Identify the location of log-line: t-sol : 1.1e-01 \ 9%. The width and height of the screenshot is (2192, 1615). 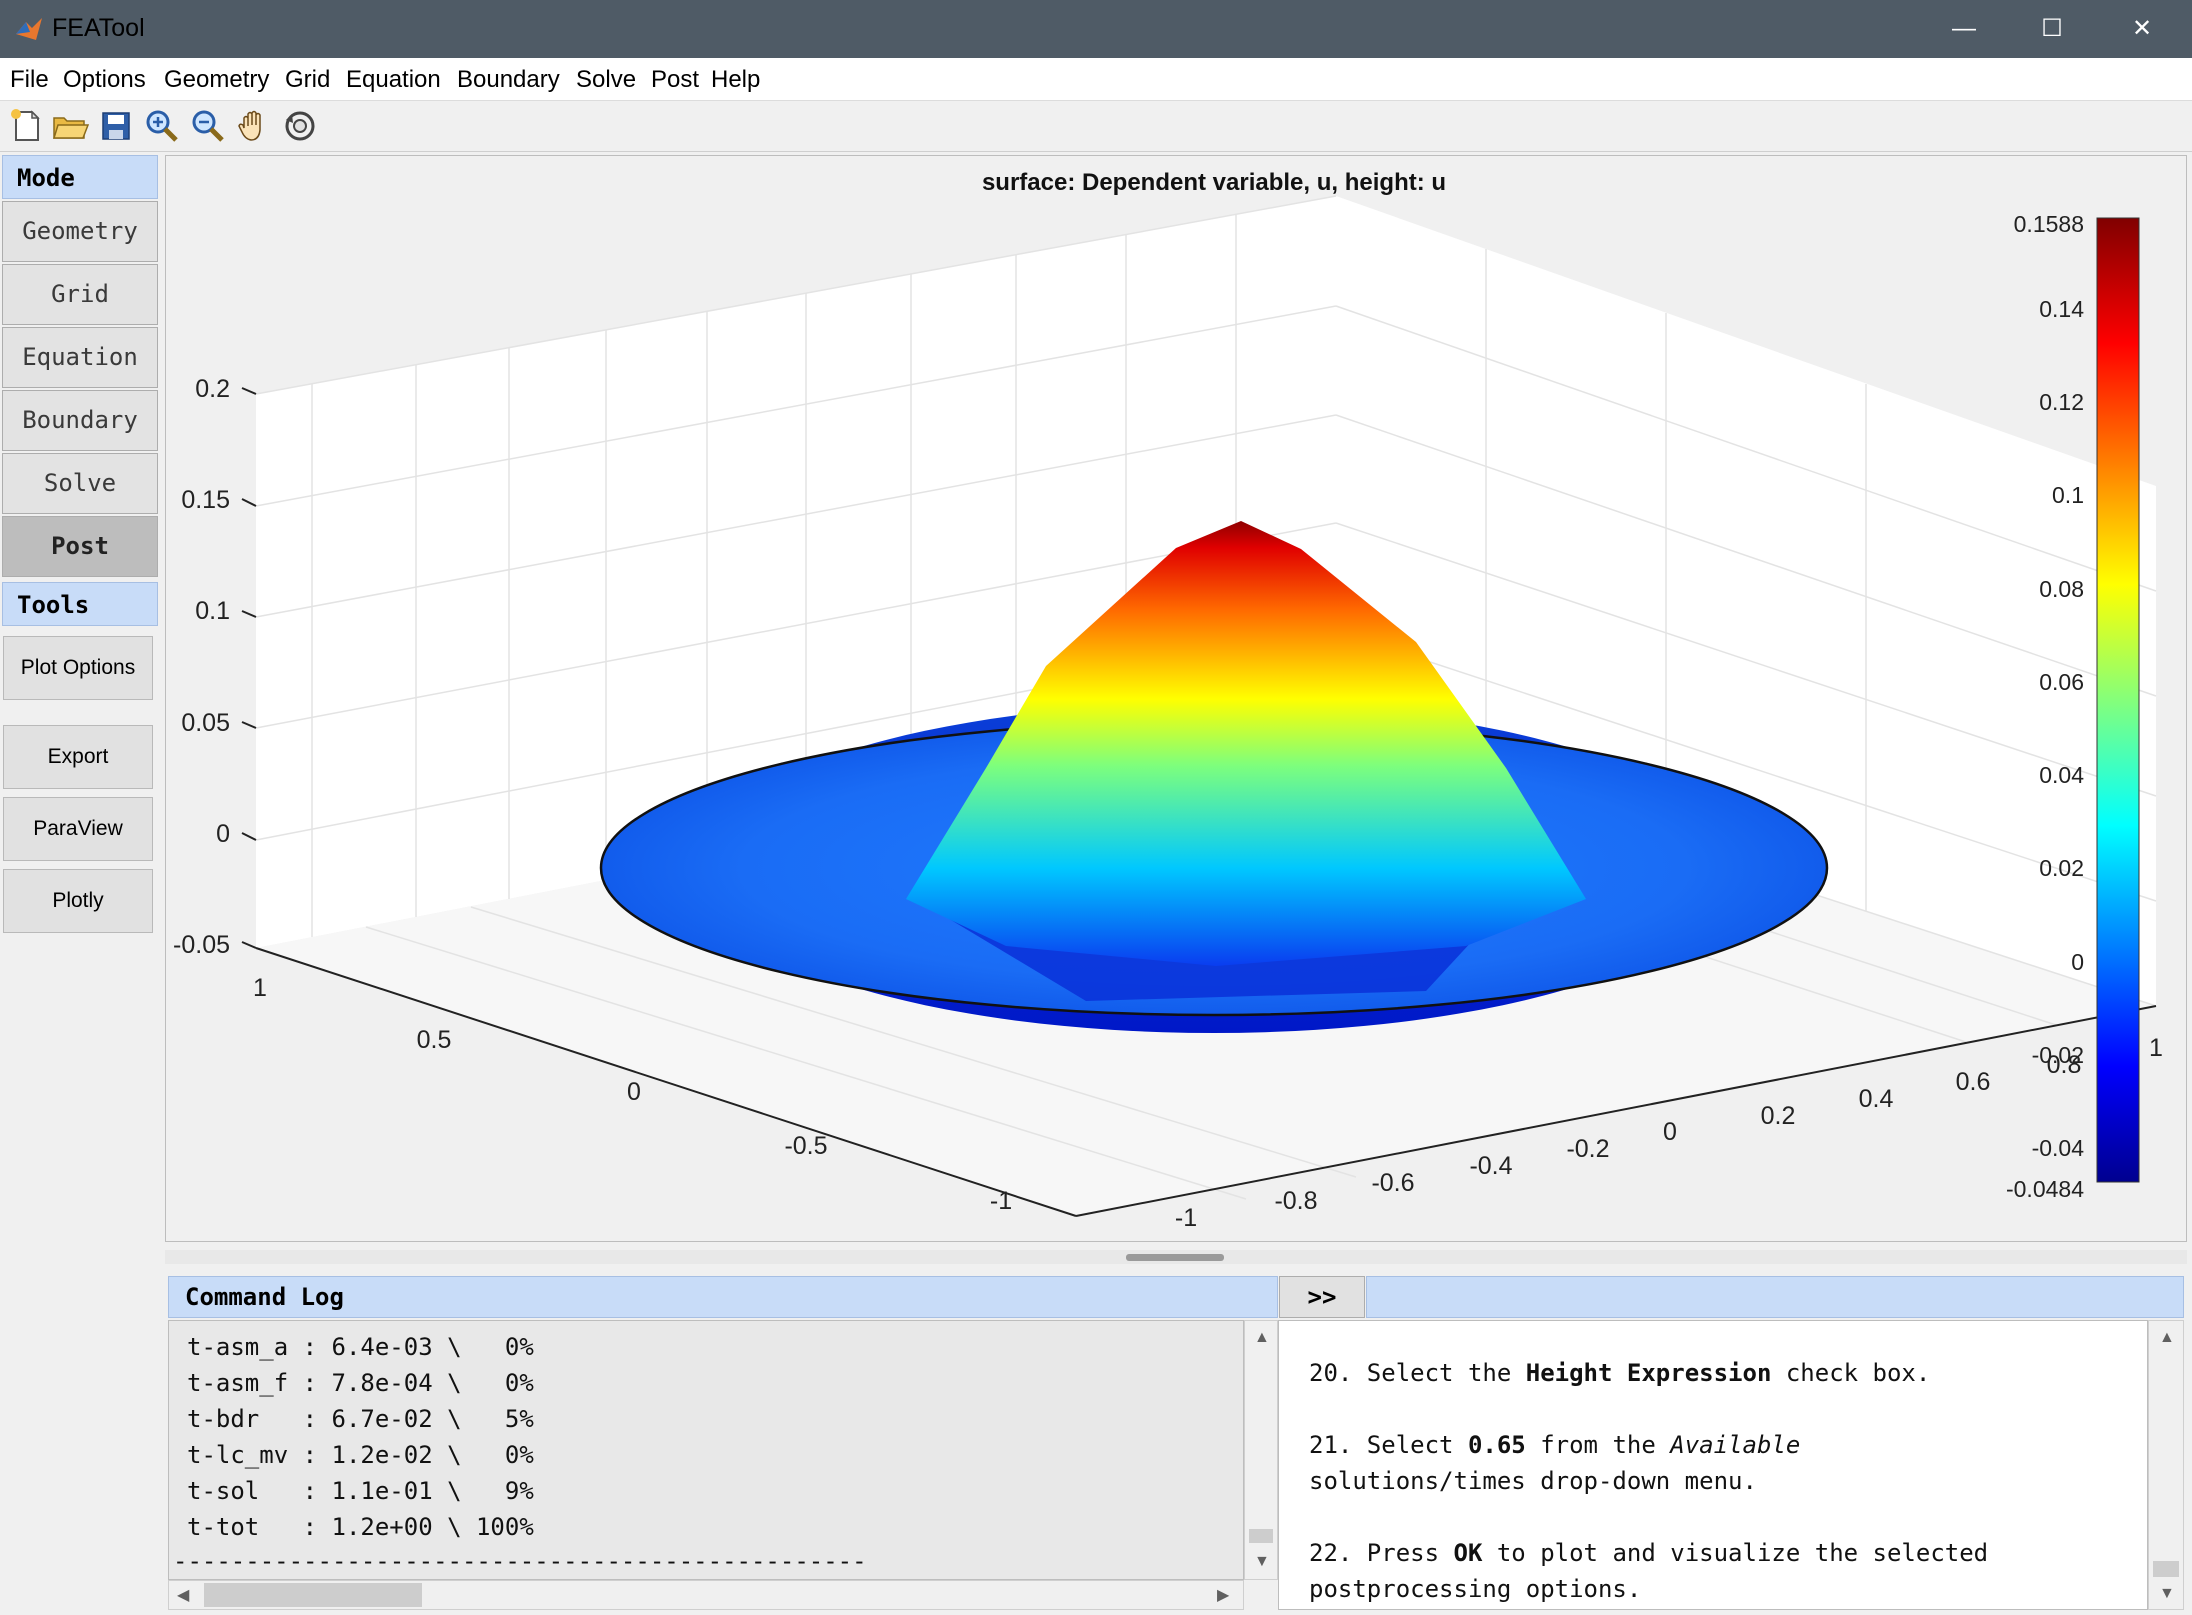
(360, 1491).